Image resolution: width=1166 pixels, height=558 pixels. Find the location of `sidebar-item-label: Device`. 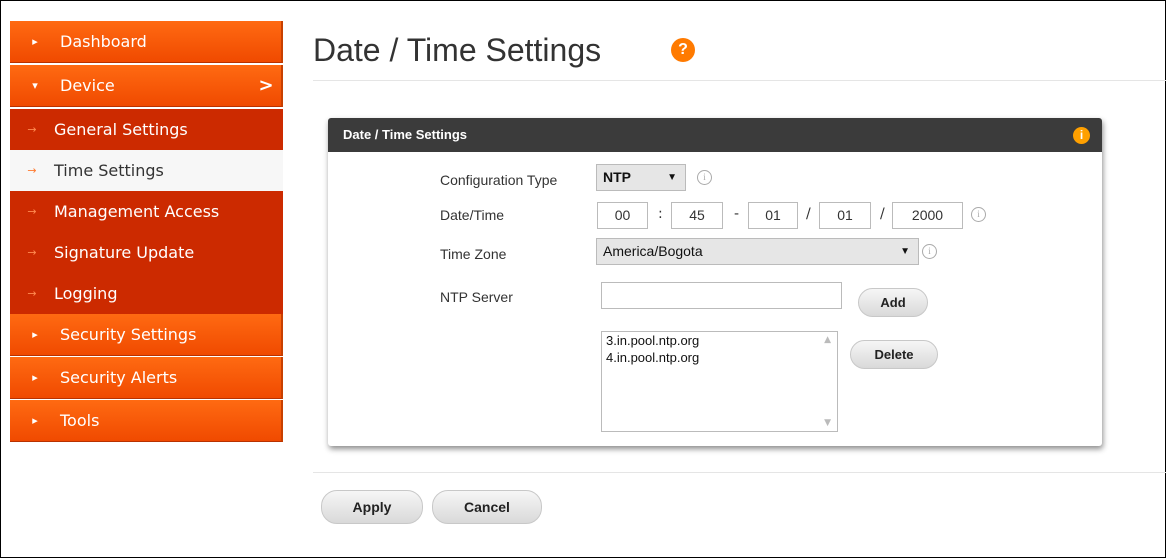

sidebar-item-label: Device is located at coordinates (87, 85).